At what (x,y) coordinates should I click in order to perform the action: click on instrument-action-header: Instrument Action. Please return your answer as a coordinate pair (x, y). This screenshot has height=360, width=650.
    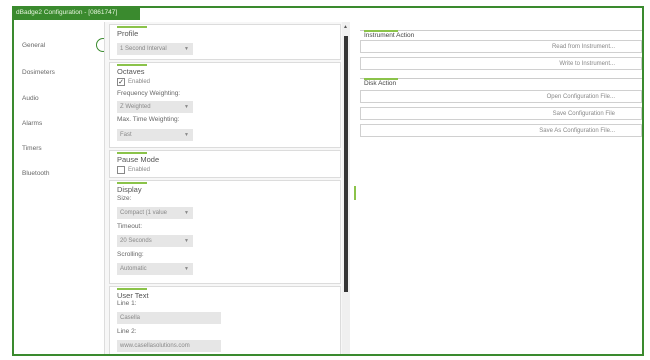
    Looking at the image, I should click on (501, 35).